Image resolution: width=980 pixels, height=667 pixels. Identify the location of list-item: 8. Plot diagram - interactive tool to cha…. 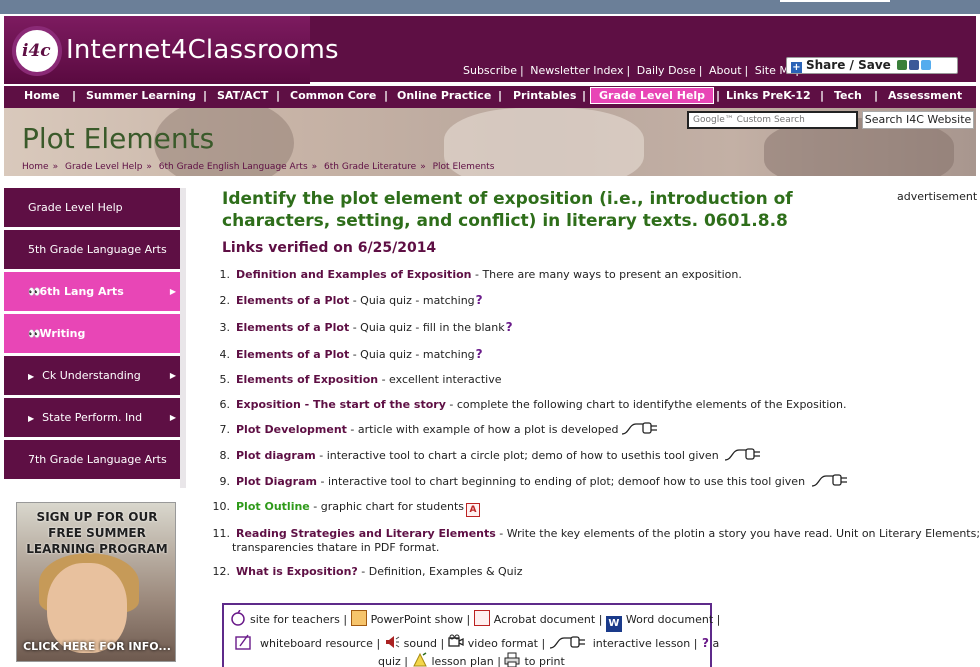
(485, 455).